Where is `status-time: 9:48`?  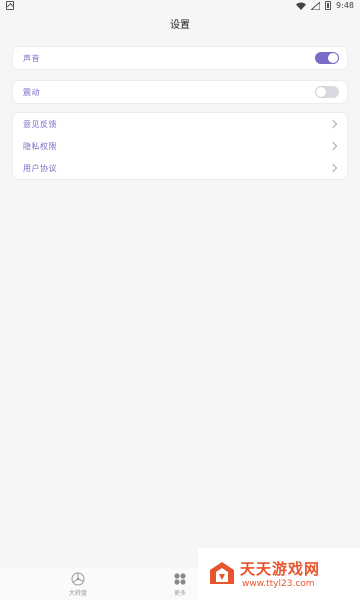 status-time: 9:48 is located at coordinates (345, 5).